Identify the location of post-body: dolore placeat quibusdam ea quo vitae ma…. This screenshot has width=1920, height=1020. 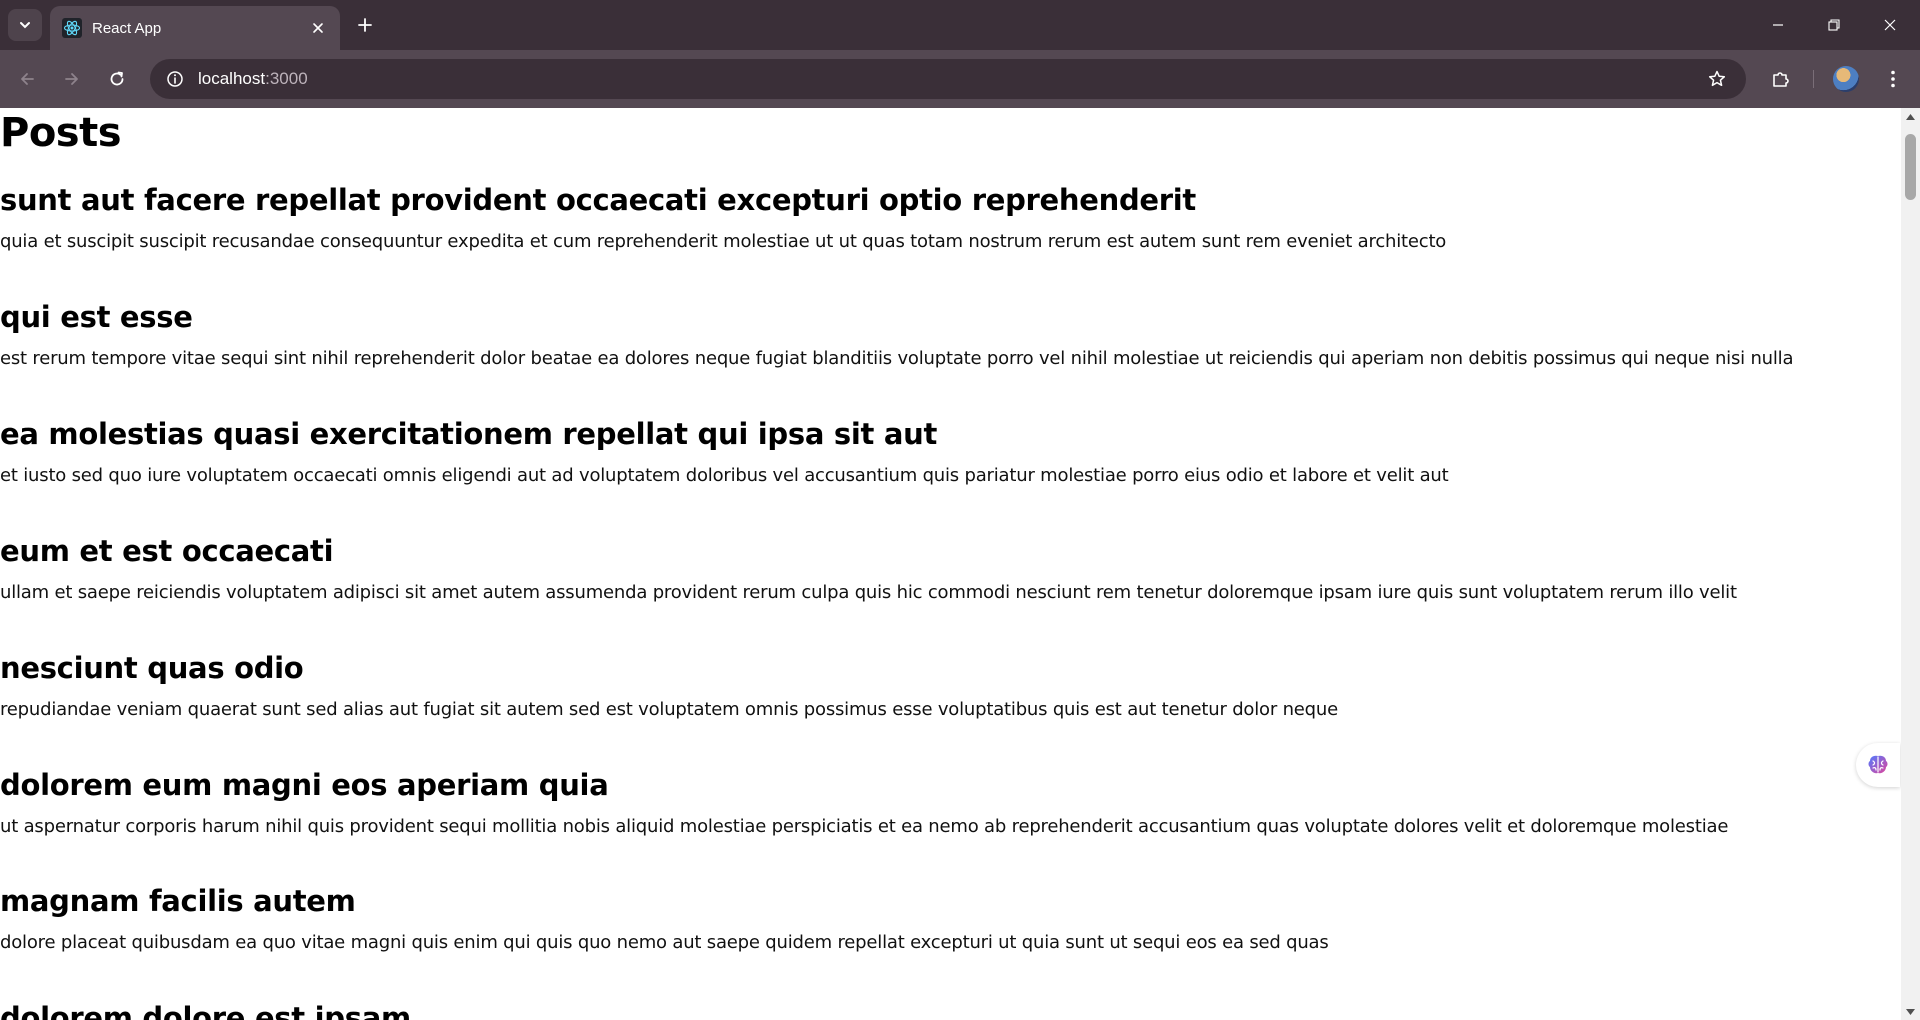
(664, 942).